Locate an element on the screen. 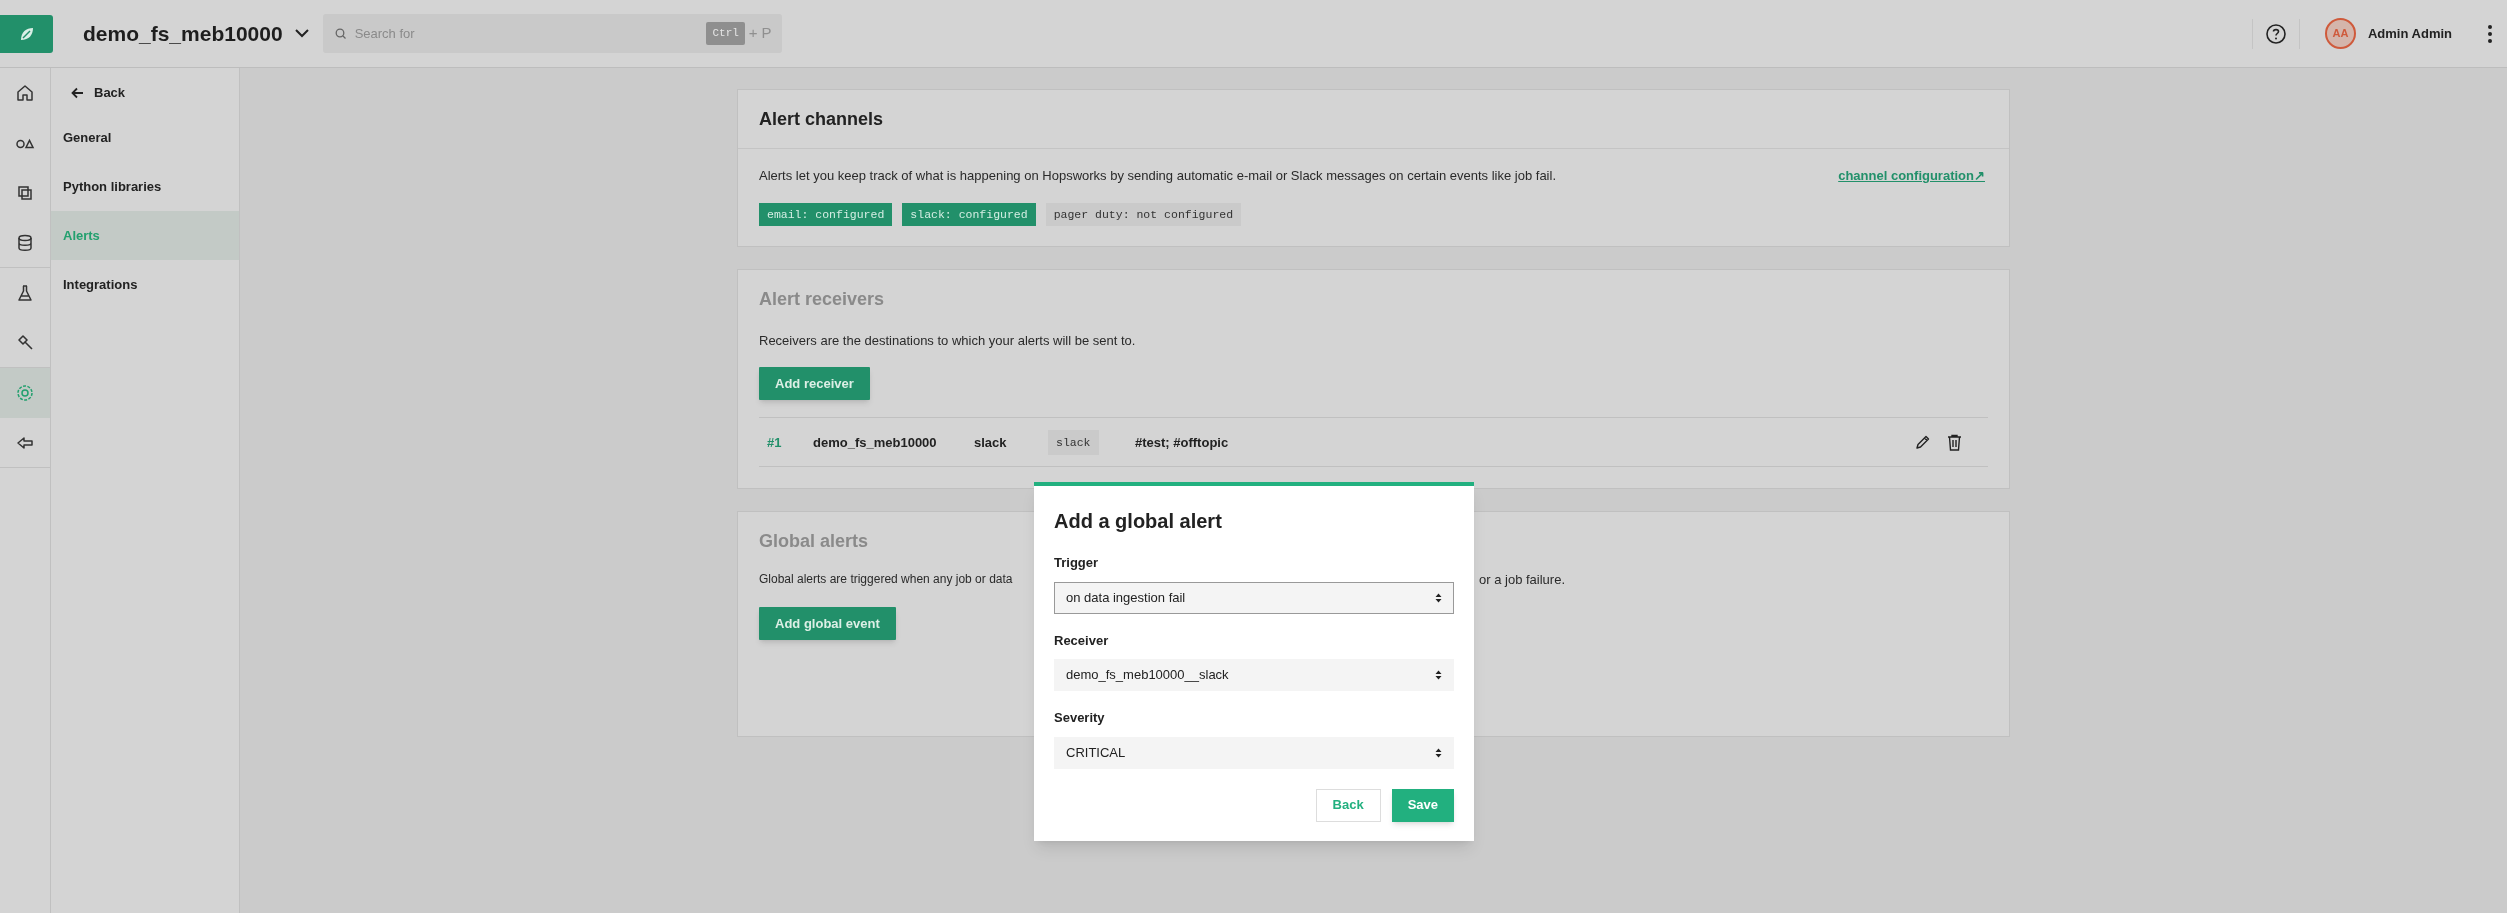  sidebar-item: General is located at coordinates (145, 137).